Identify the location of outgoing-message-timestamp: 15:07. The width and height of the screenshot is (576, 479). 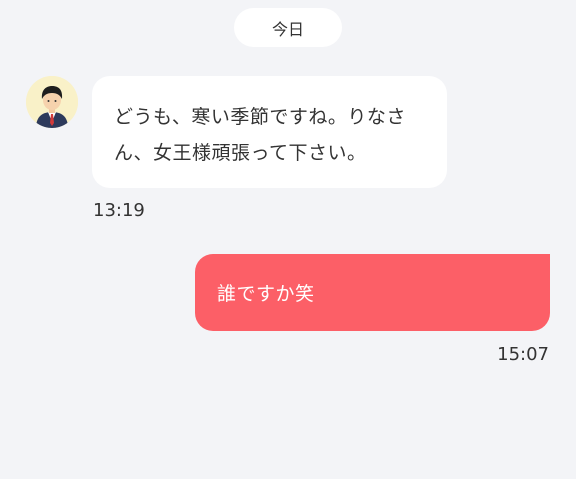
(523, 354).